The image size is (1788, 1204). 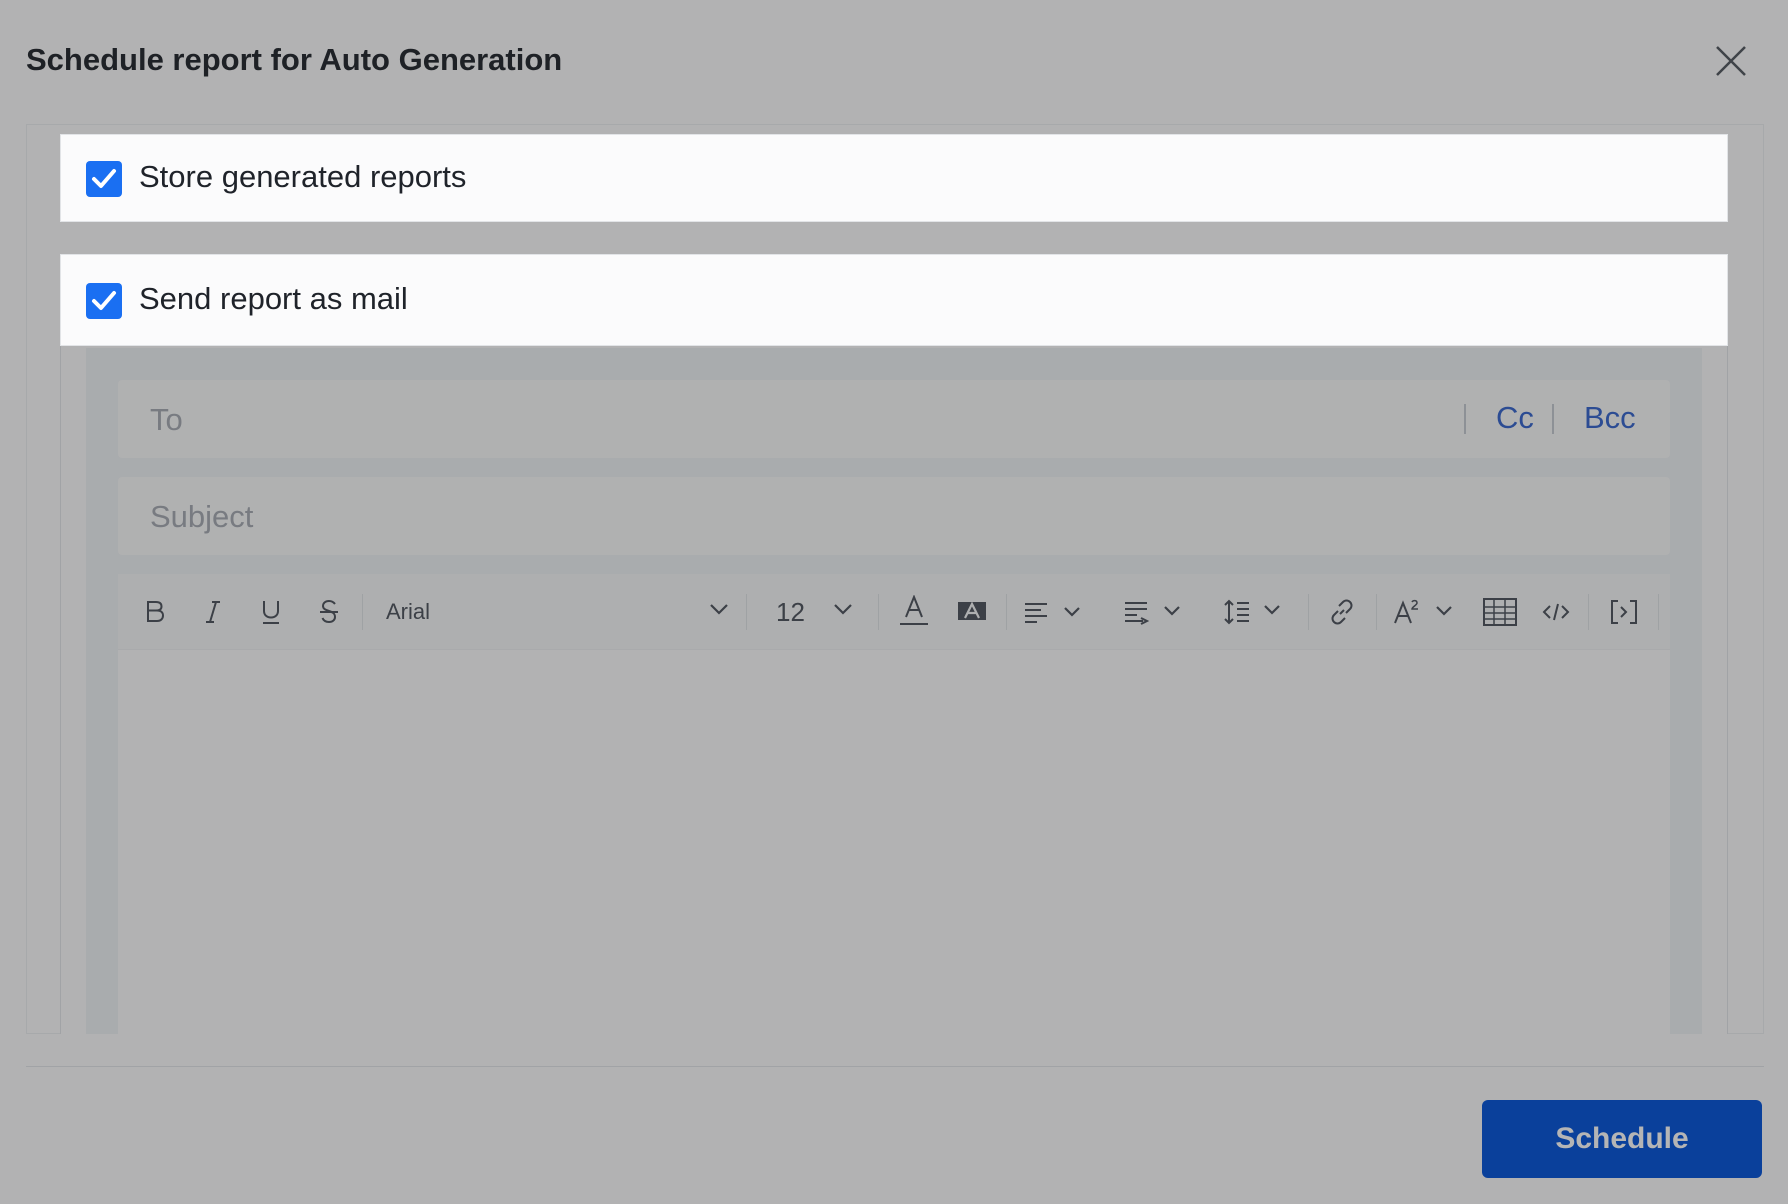 What do you see at coordinates (303, 176) in the screenshot?
I see `store-reports-label: Store generated reports` at bounding box center [303, 176].